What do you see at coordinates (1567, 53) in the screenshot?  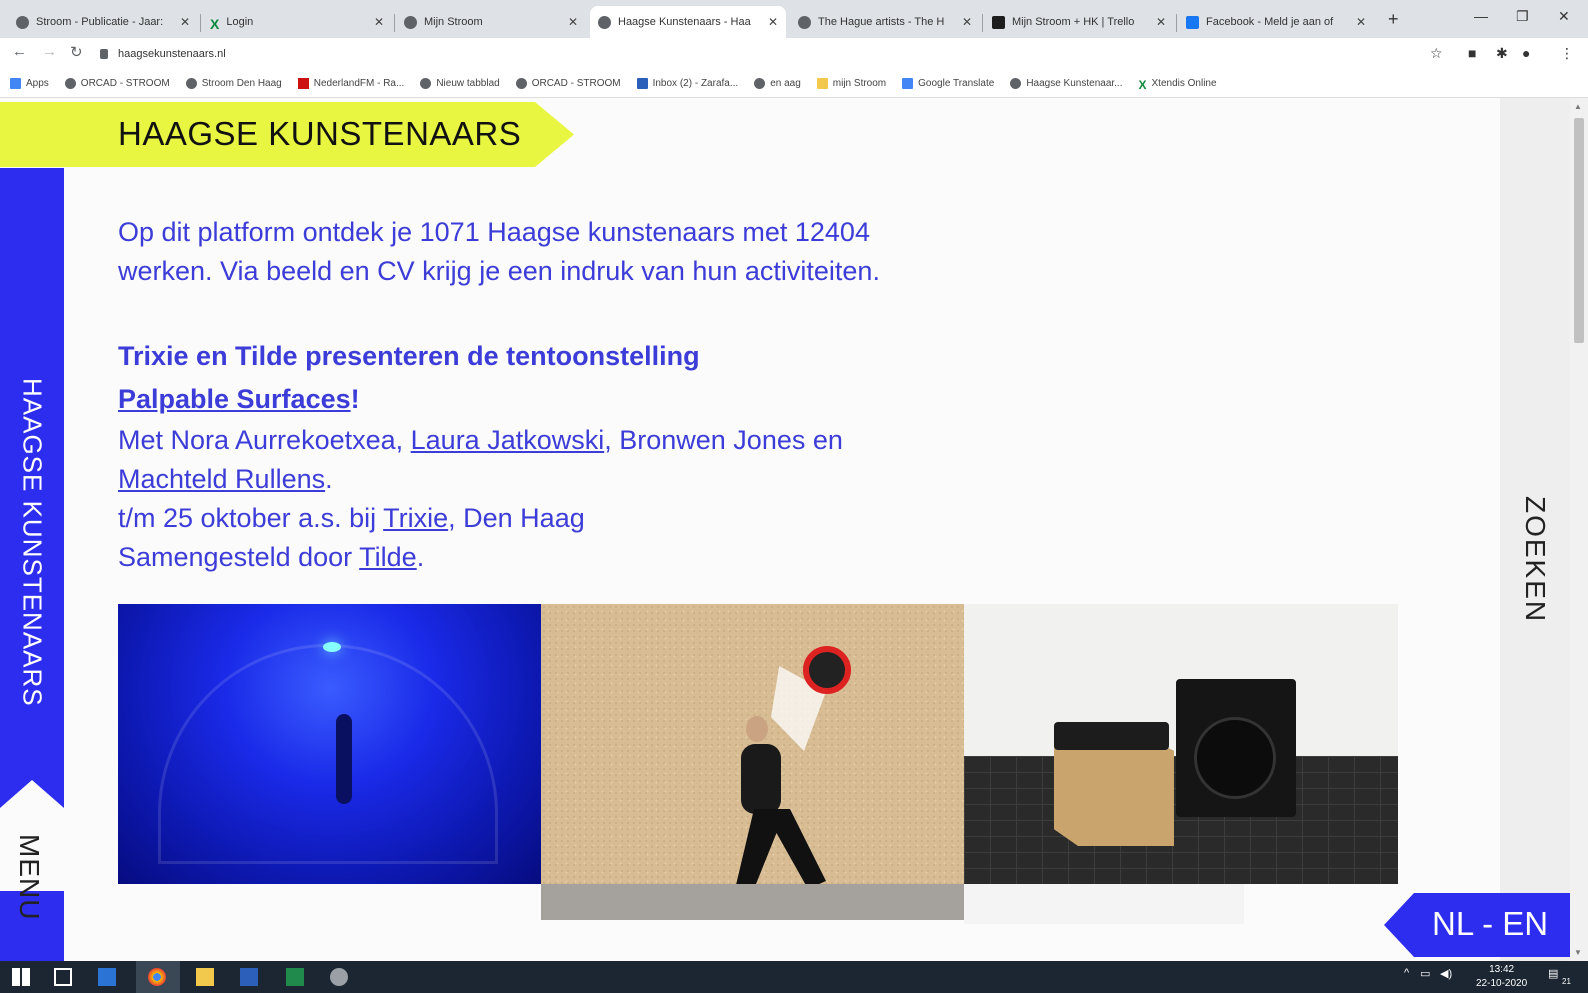 I see `more-menu-icon: ⋮` at bounding box center [1567, 53].